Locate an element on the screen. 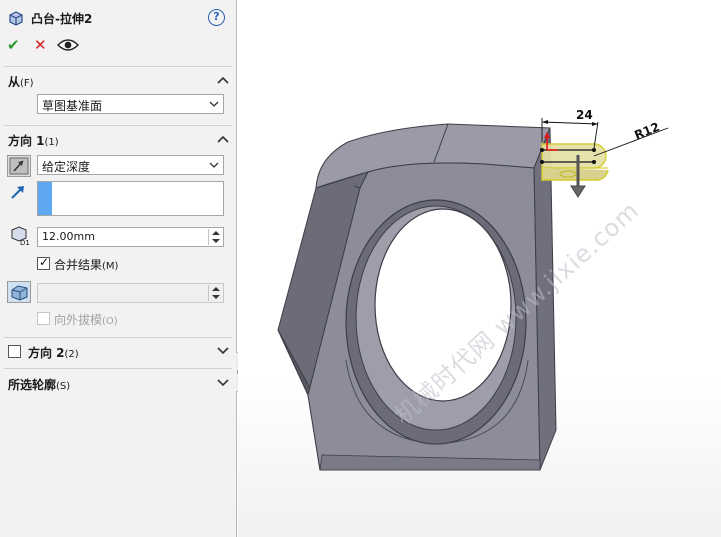  direction-selection-box is located at coordinates (130, 198).